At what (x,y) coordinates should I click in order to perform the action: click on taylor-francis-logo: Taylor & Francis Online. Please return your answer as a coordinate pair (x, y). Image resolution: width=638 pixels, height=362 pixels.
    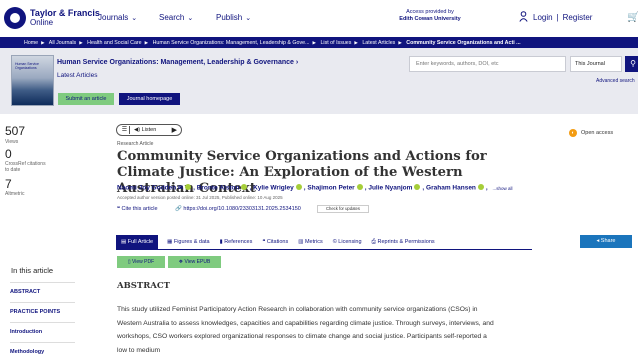
    Looking at the image, I should click on (52, 18).